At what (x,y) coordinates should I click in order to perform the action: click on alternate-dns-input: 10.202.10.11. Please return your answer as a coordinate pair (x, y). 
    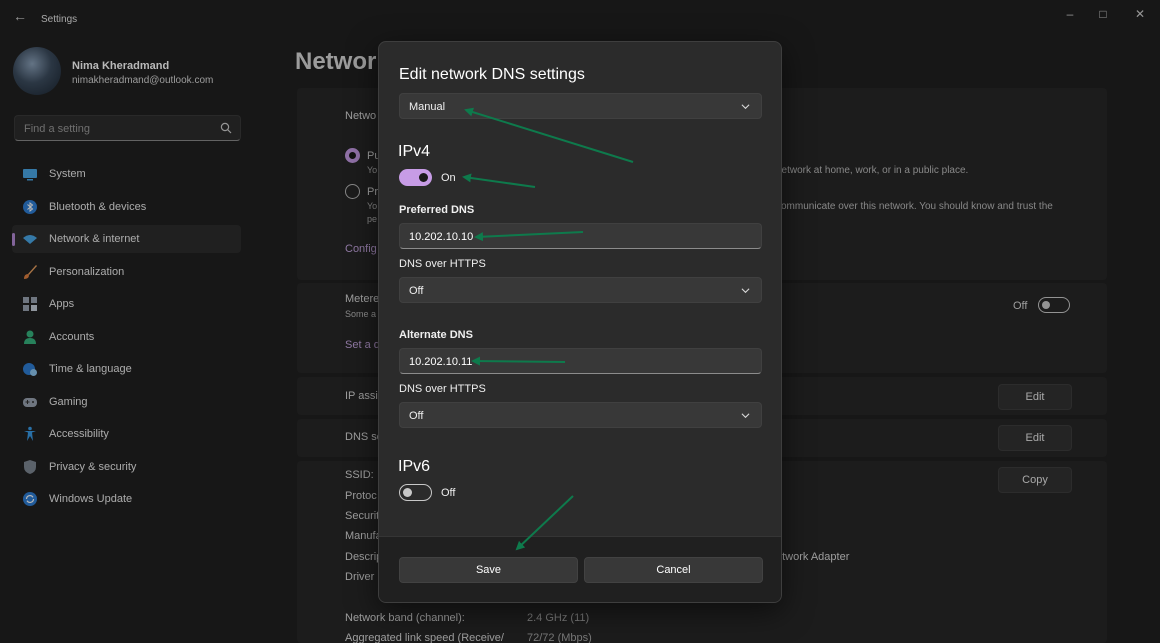
    Looking at the image, I should click on (580, 361).